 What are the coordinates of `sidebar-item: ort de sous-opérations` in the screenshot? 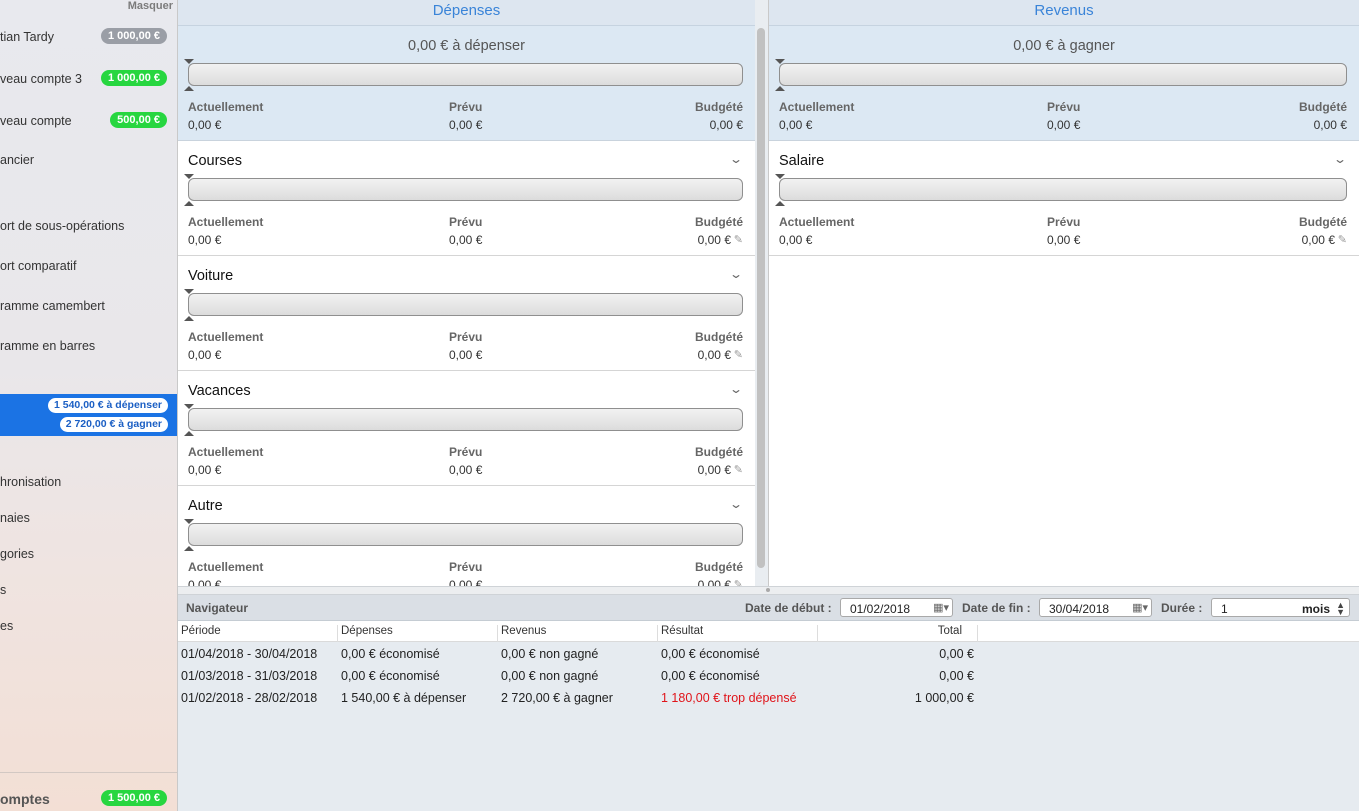 It's located at (88, 227).